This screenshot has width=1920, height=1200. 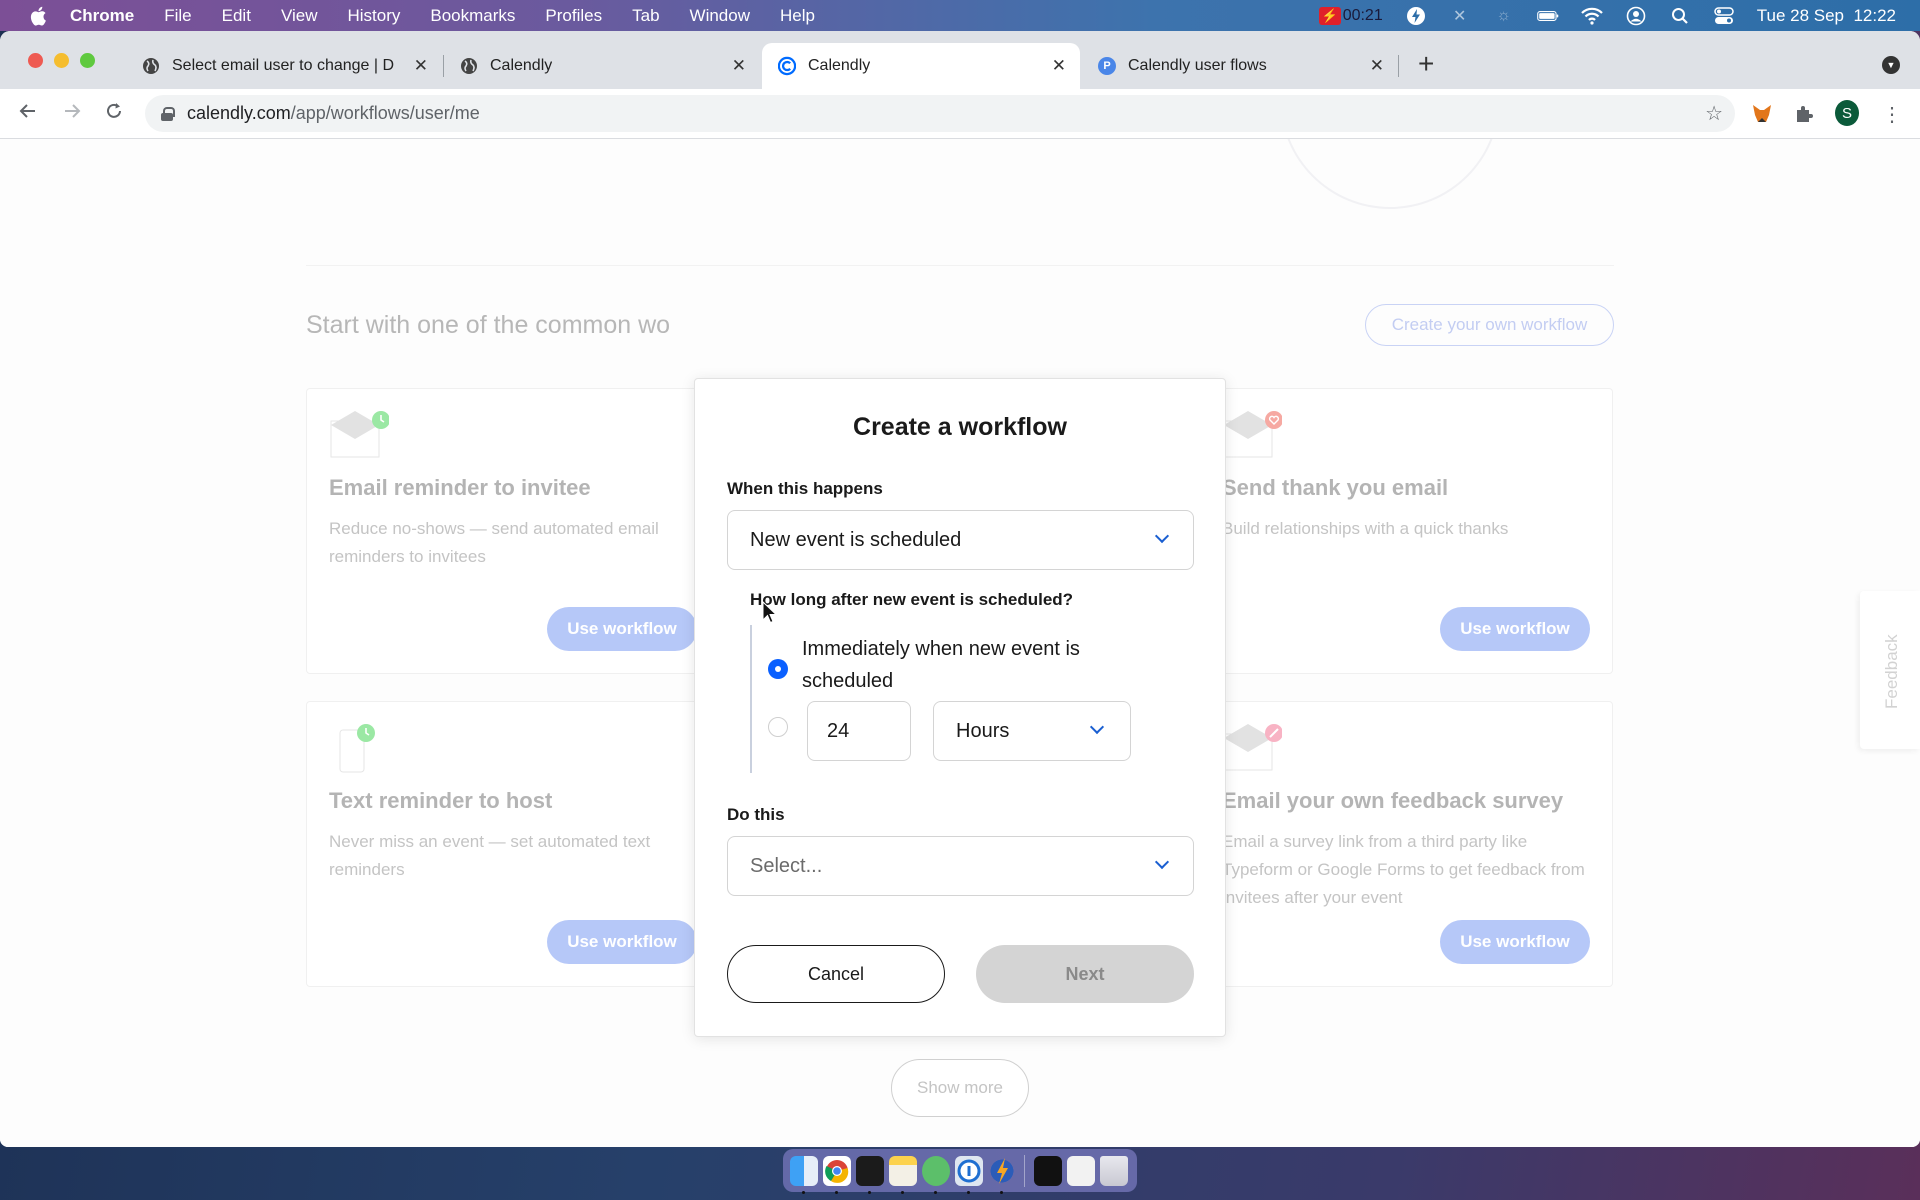 I want to click on brightness-icon: ☼, so click(x=1504, y=16).